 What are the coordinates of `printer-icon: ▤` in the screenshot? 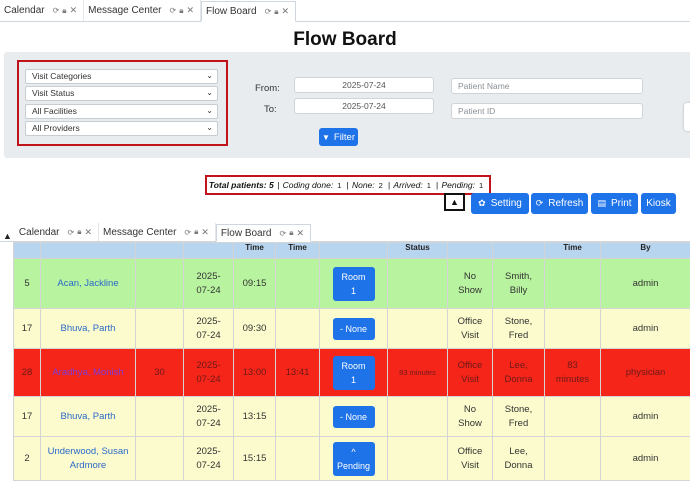 It's located at (601, 203).